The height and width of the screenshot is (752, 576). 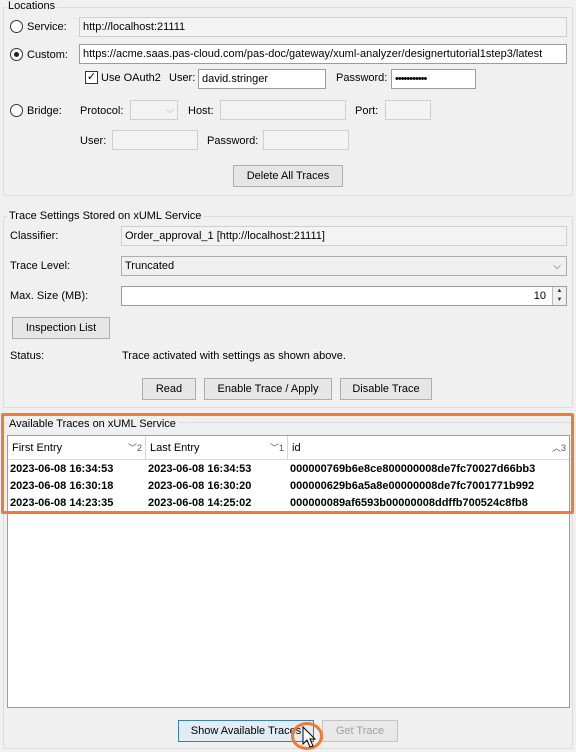 I want to click on max-size-value: 10, so click(x=539, y=296).